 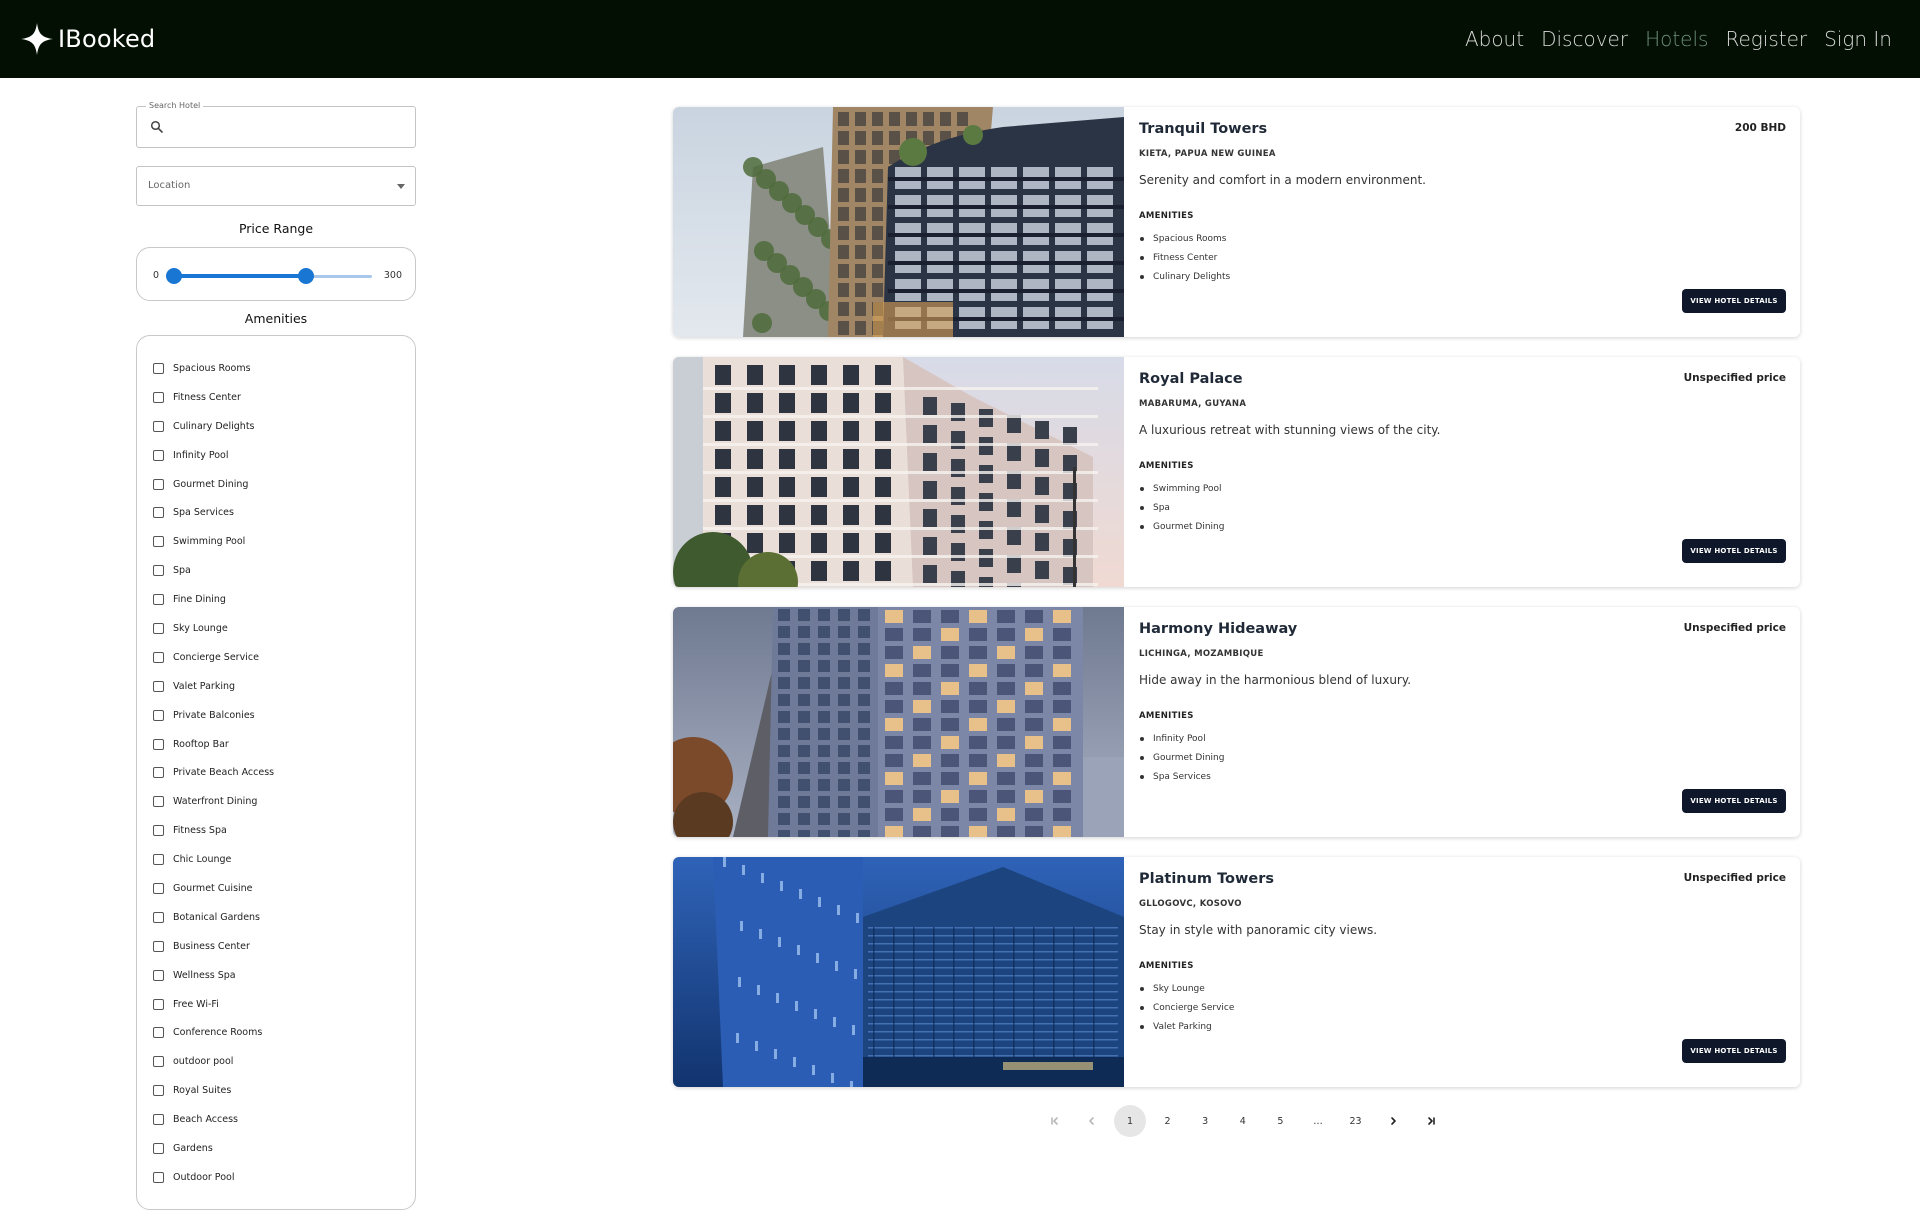 I want to click on amenity-filter-label: Gourmet Cuisine, so click(x=213, y=888).